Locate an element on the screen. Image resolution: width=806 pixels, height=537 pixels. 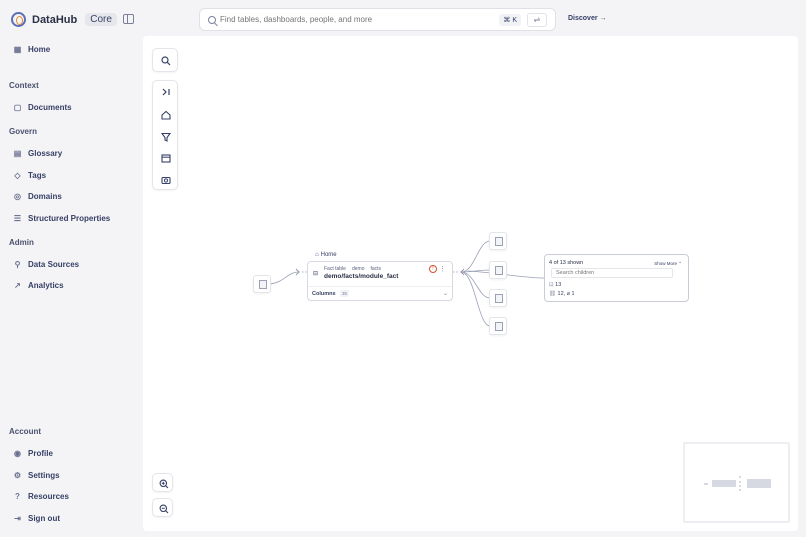
warning-icon: ! is located at coordinates (433, 269).